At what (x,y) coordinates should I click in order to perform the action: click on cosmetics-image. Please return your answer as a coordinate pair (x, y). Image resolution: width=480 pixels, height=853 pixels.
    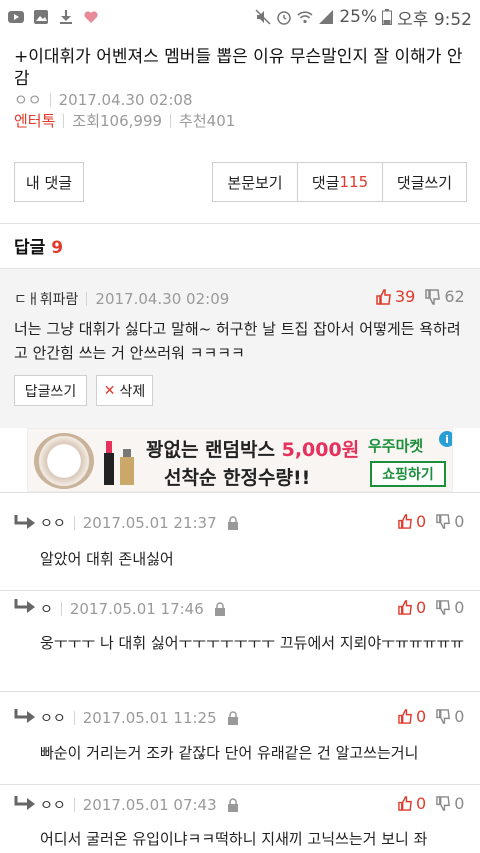
    Looking at the image, I should click on (119, 463).